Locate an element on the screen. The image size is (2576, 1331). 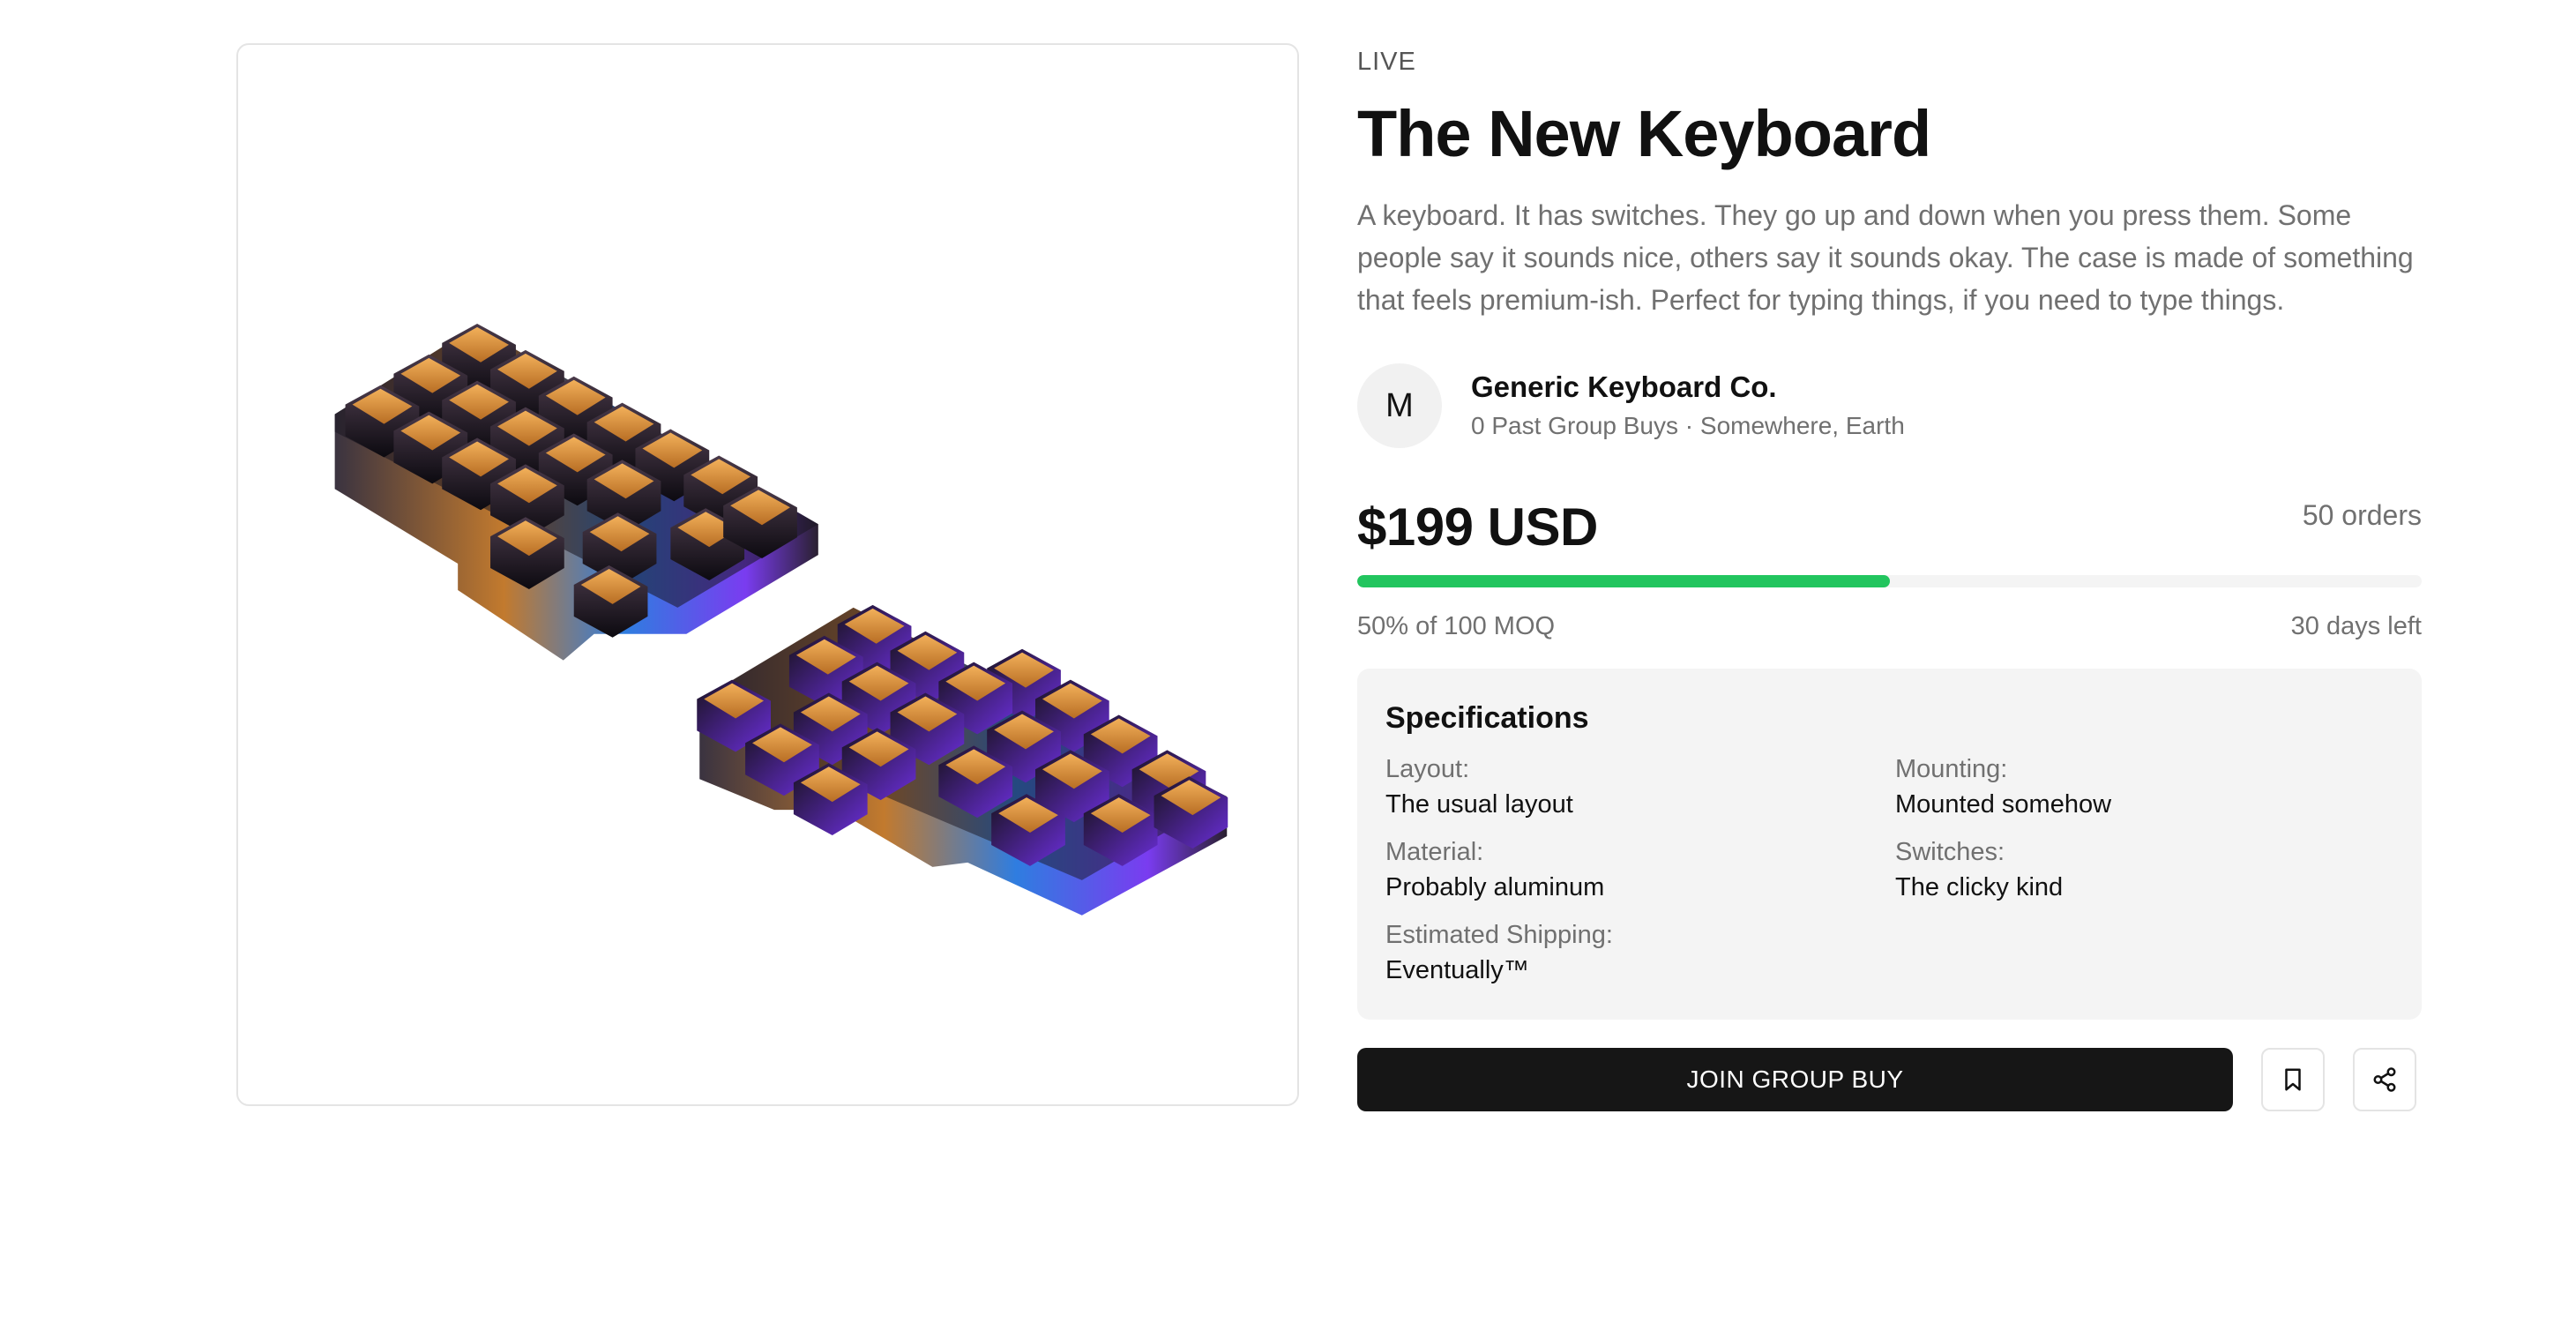
spec-label: Material: is located at coordinates (1434, 852).